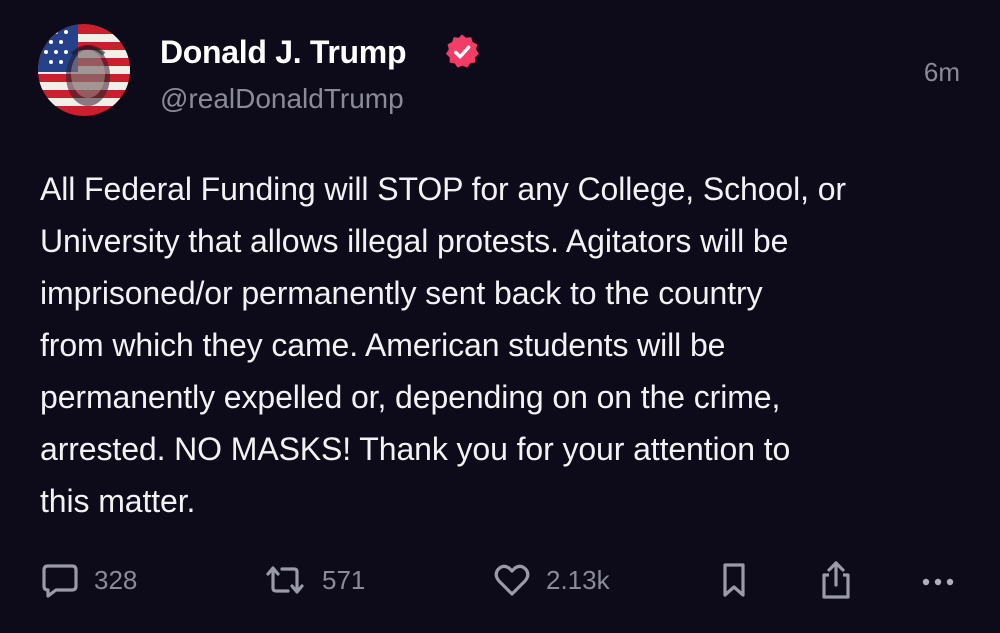 The height and width of the screenshot is (633, 1000). Describe the element at coordinates (84, 70) in the screenshot. I see `avatar` at that location.